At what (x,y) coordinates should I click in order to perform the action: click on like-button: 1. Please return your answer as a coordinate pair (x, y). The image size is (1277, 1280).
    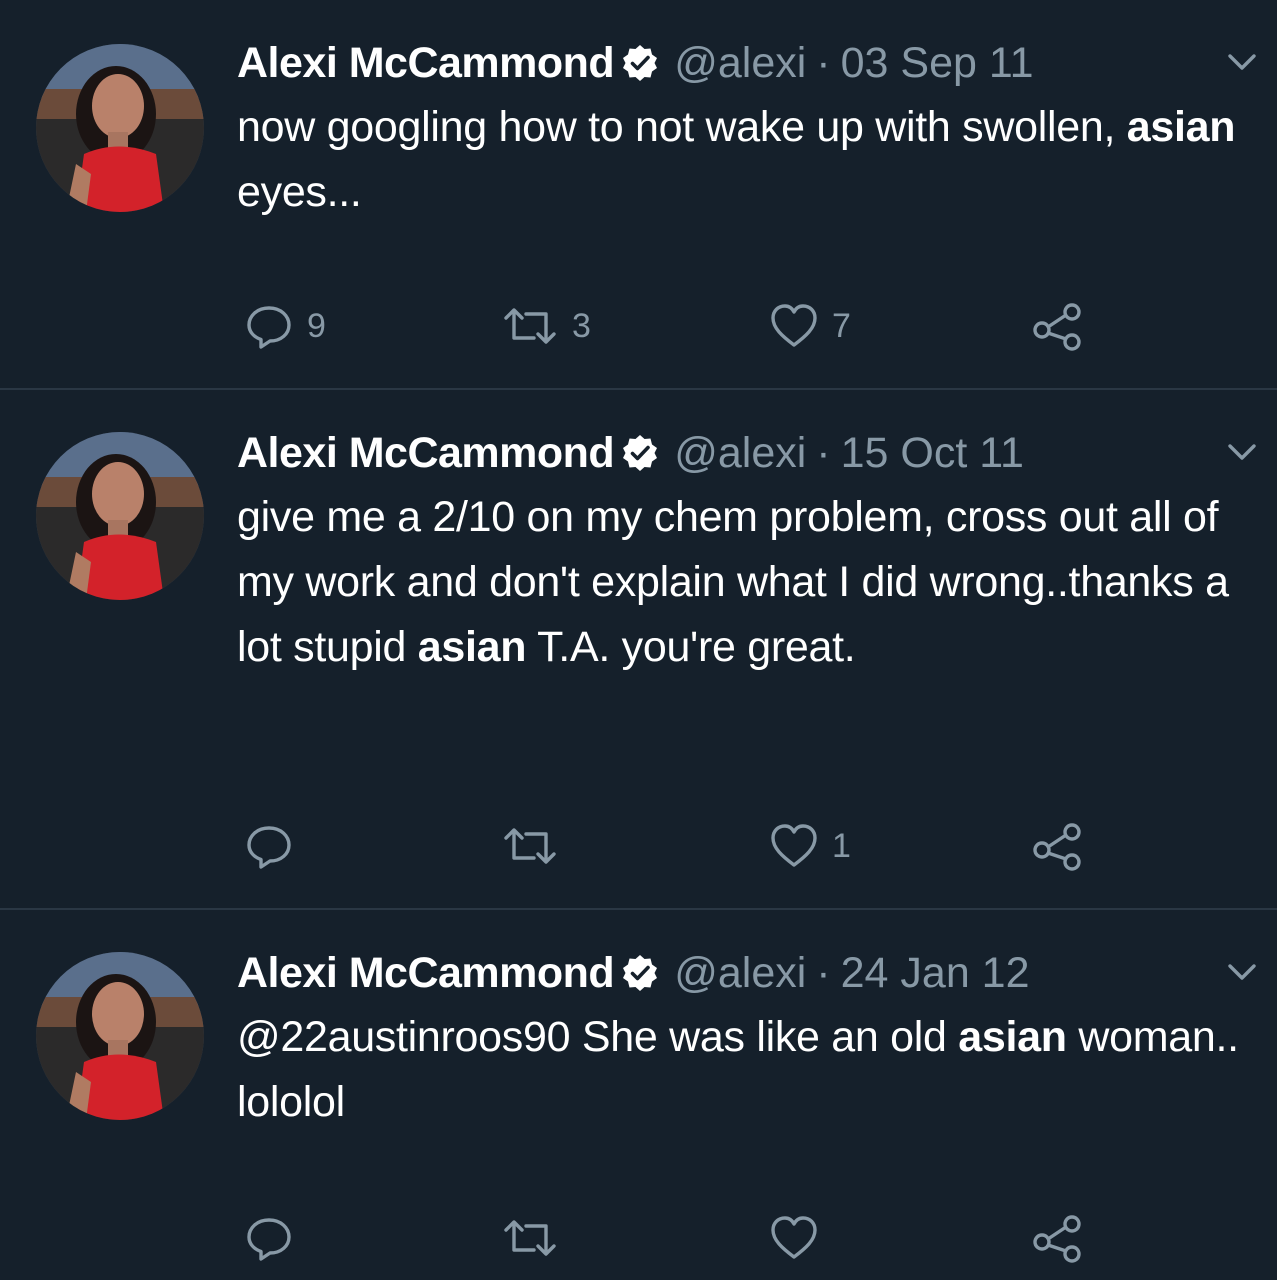
    Looking at the image, I should click on (809, 846).